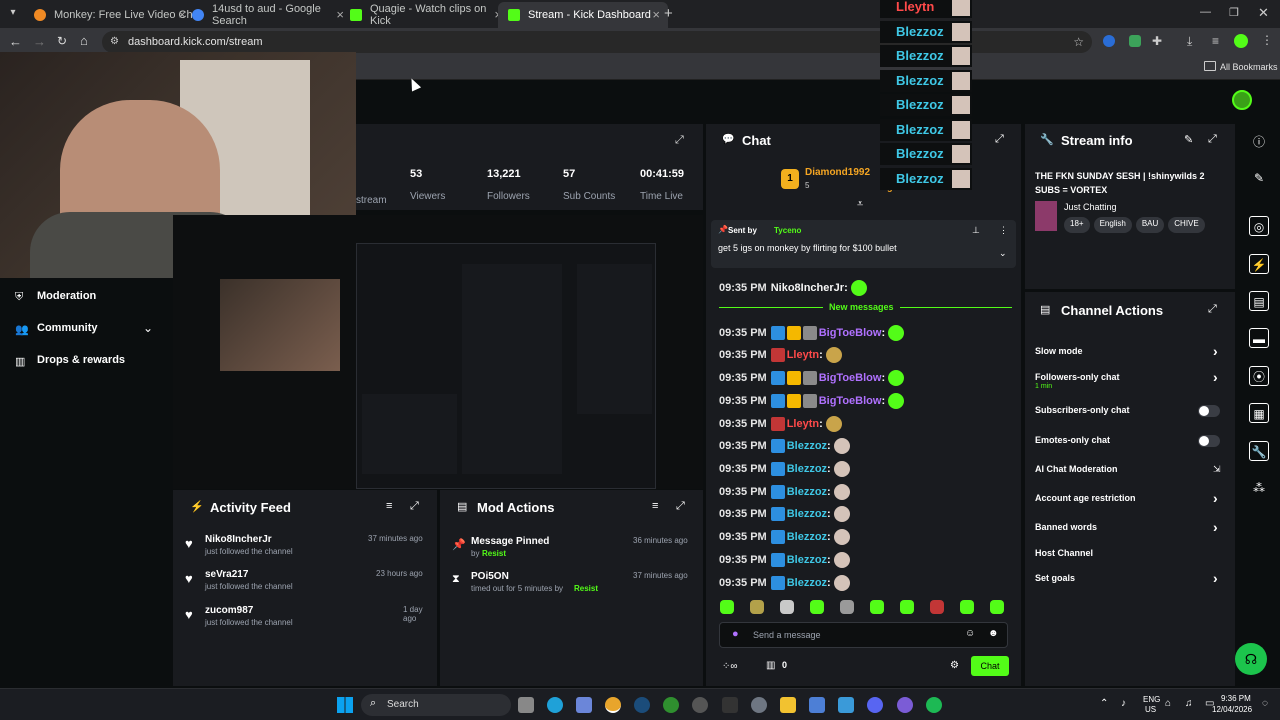  Describe the element at coordinates (1232, 709) in the screenshot. I see `clock-date: 12/04/2026` at that location.